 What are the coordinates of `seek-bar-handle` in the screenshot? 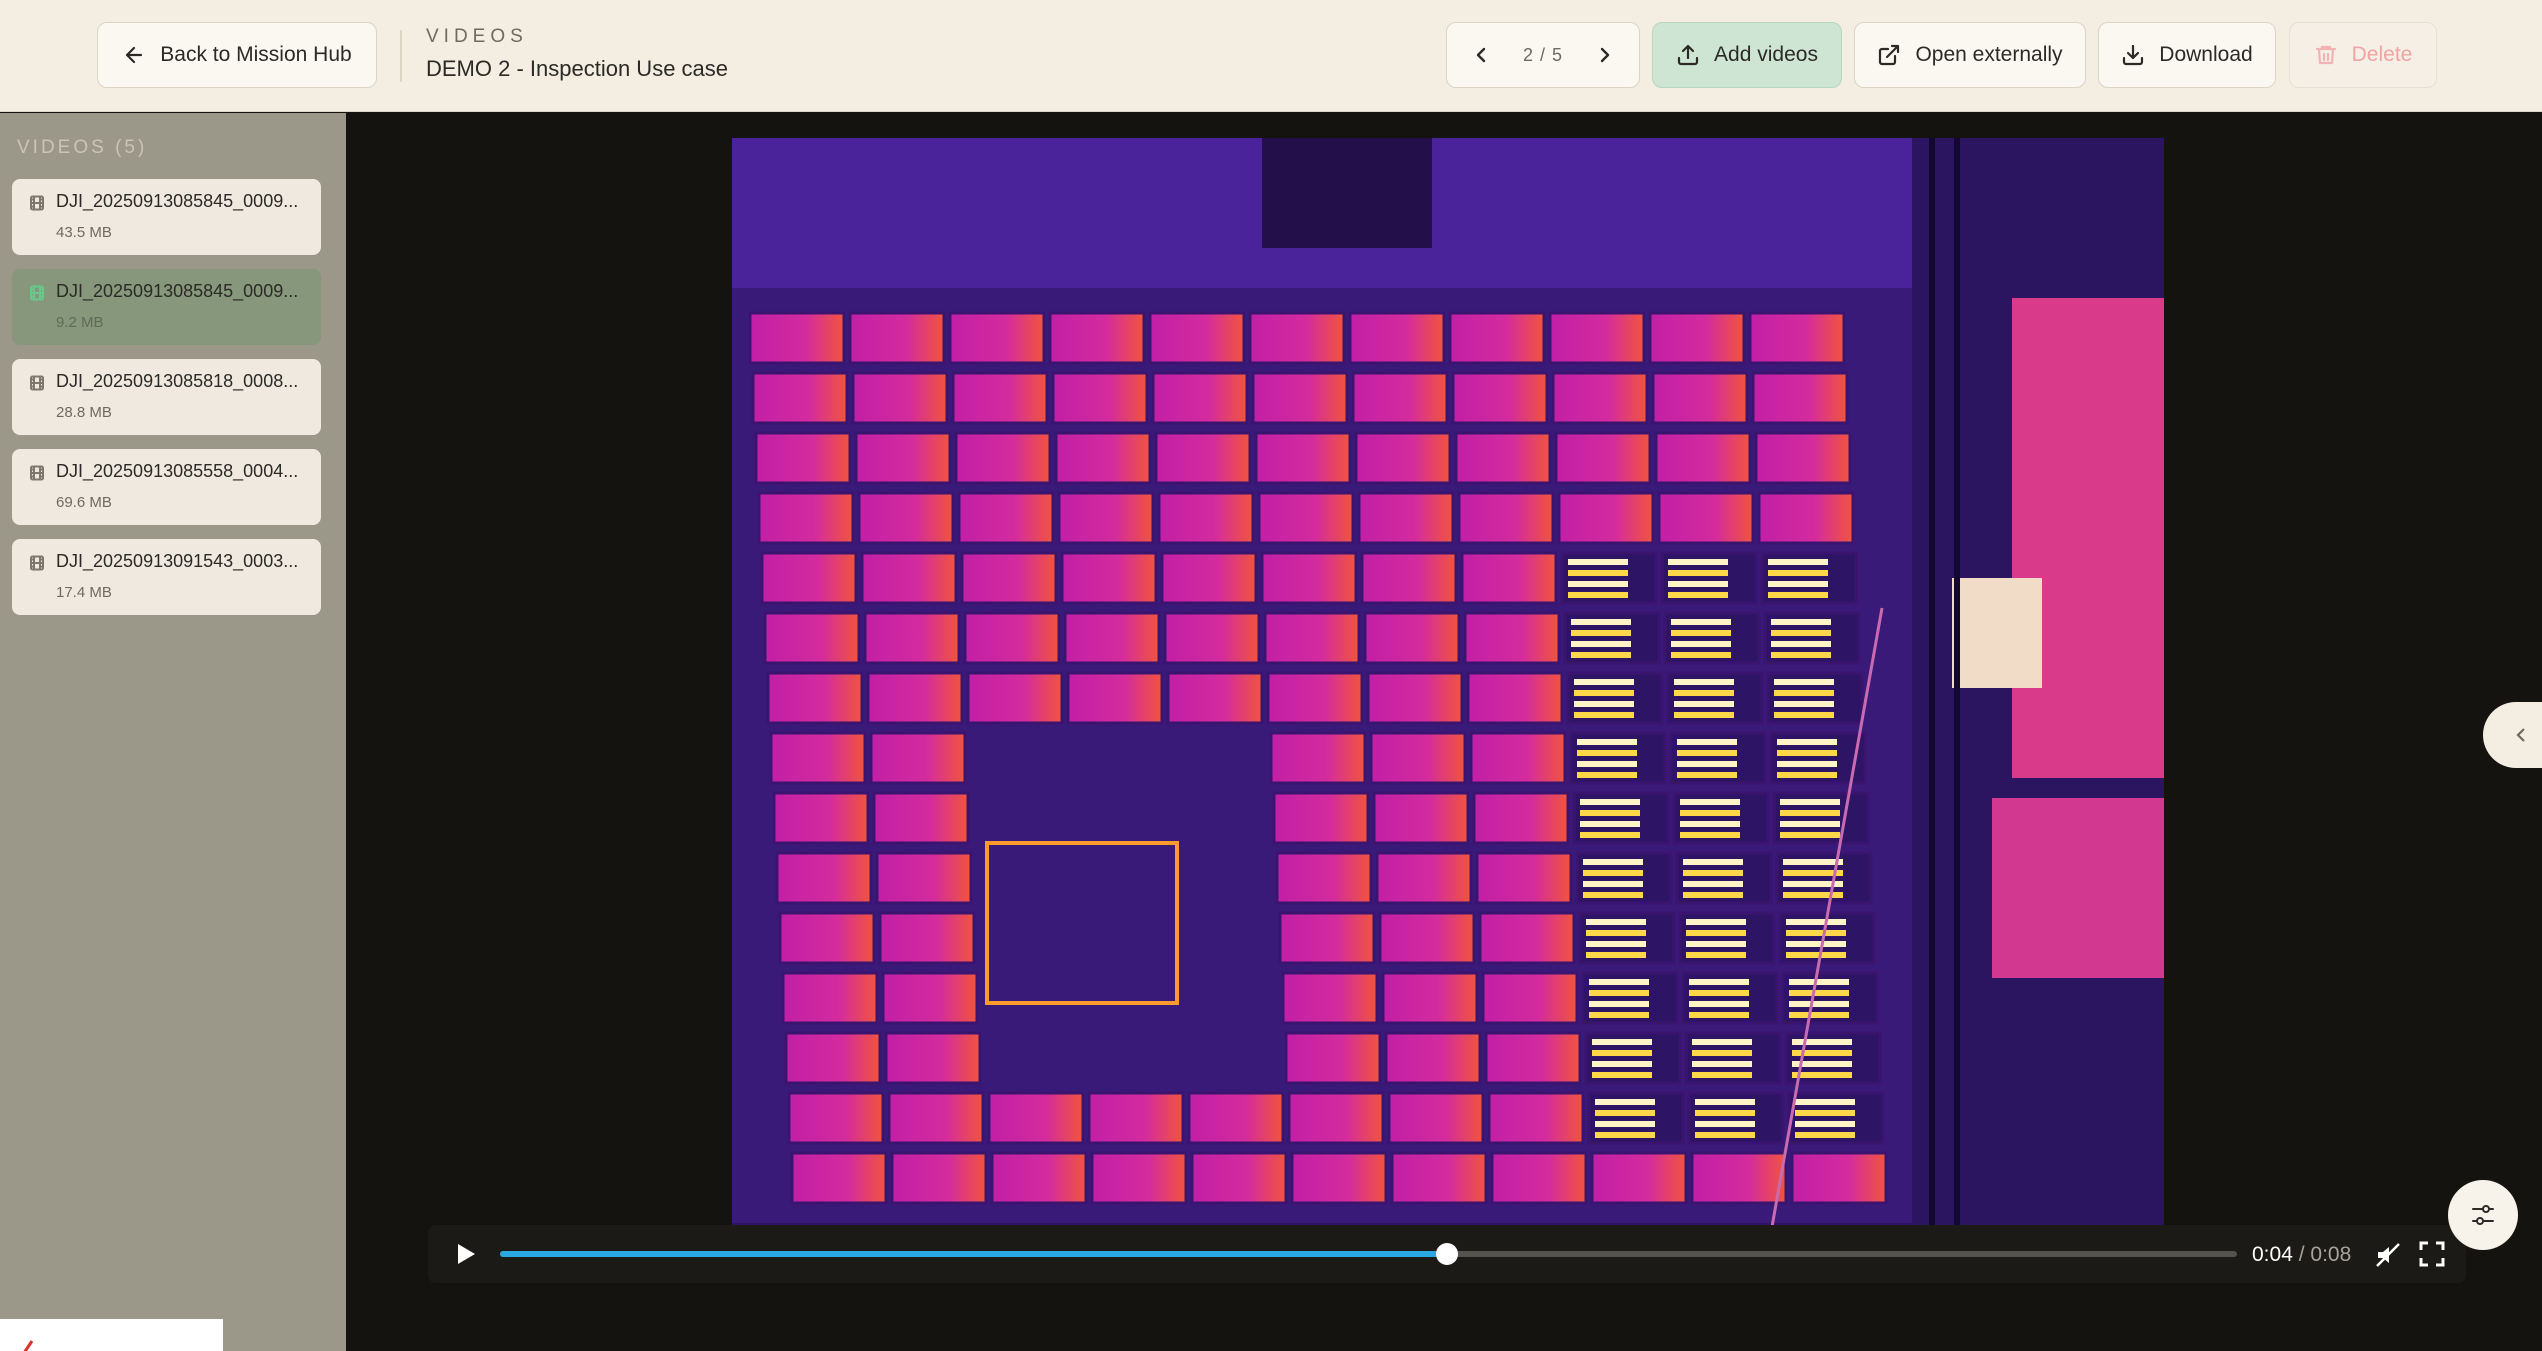 It's located at (1446, 1254).